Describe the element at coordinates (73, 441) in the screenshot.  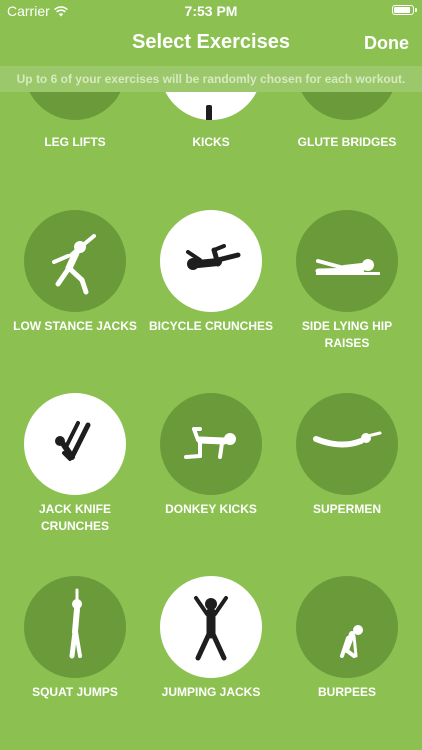
I see `jack-knife-crunches-icon` at that location.